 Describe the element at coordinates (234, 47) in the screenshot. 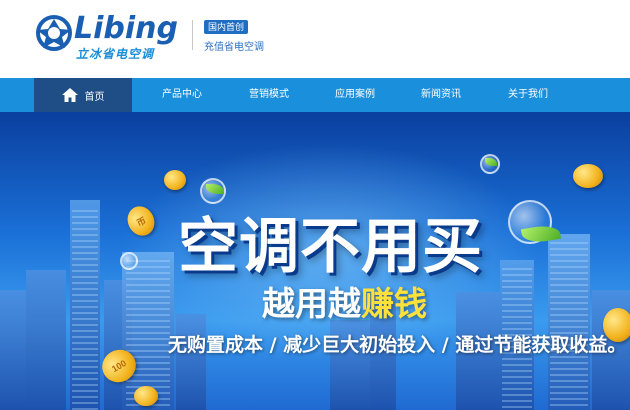

I see `tagline: 充值省电空调` at that location.